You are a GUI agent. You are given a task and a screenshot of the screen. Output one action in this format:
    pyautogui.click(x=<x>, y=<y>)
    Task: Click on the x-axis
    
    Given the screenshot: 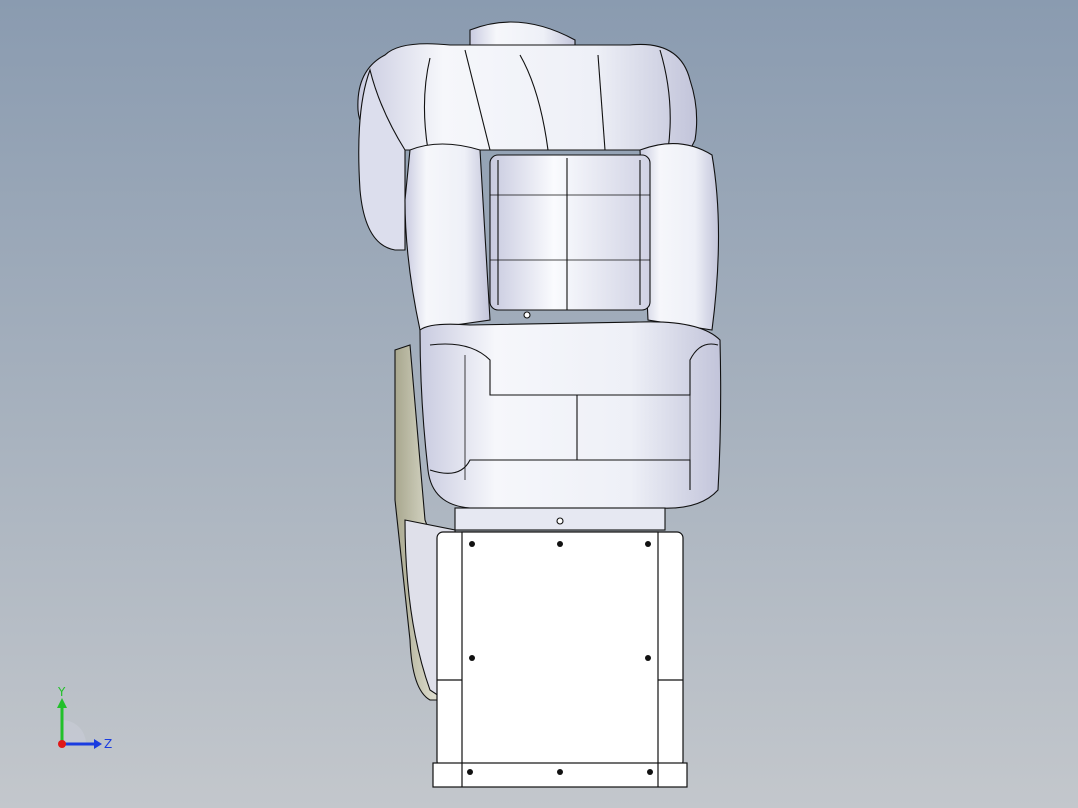 What is the action you would take?
    pyautogui.click(x=62, y=744)
    